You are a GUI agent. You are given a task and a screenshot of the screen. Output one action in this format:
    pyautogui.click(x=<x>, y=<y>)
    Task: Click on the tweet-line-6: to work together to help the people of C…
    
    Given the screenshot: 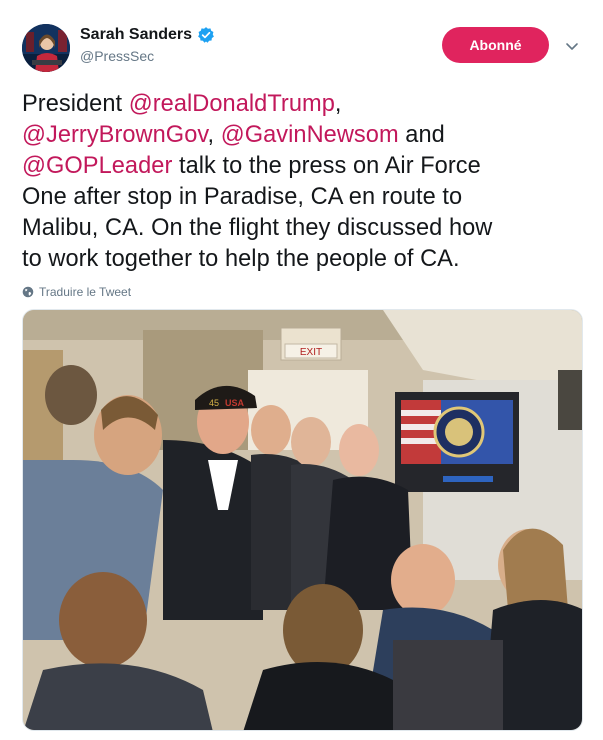 What is the action you would take?
    pyautogui.click(x=241, y=259)
    